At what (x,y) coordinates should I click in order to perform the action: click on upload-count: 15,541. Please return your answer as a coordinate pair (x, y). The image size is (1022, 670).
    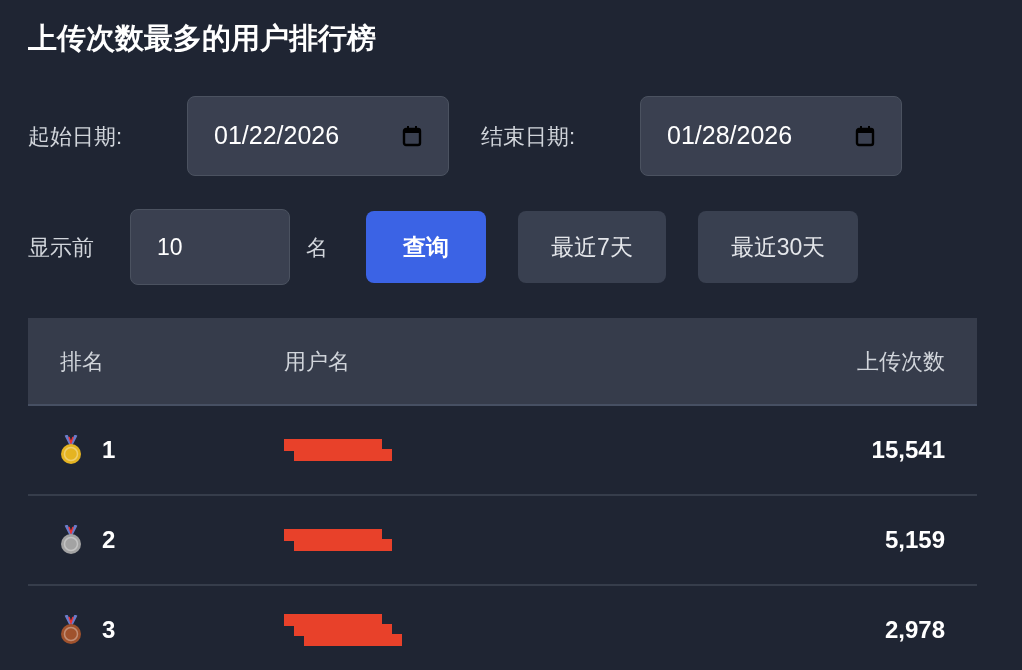
    Looking at the image, I should click on (908, 450).